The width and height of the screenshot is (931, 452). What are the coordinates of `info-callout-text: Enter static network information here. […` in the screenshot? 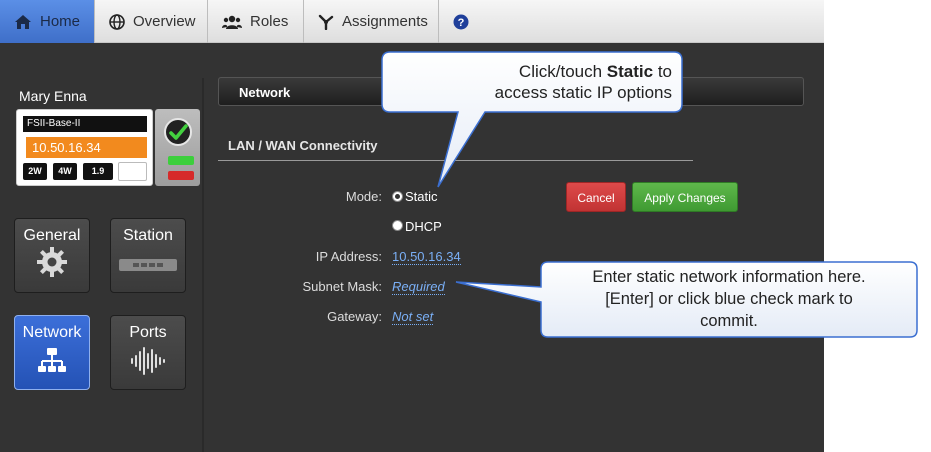 It's located at (729, 299).